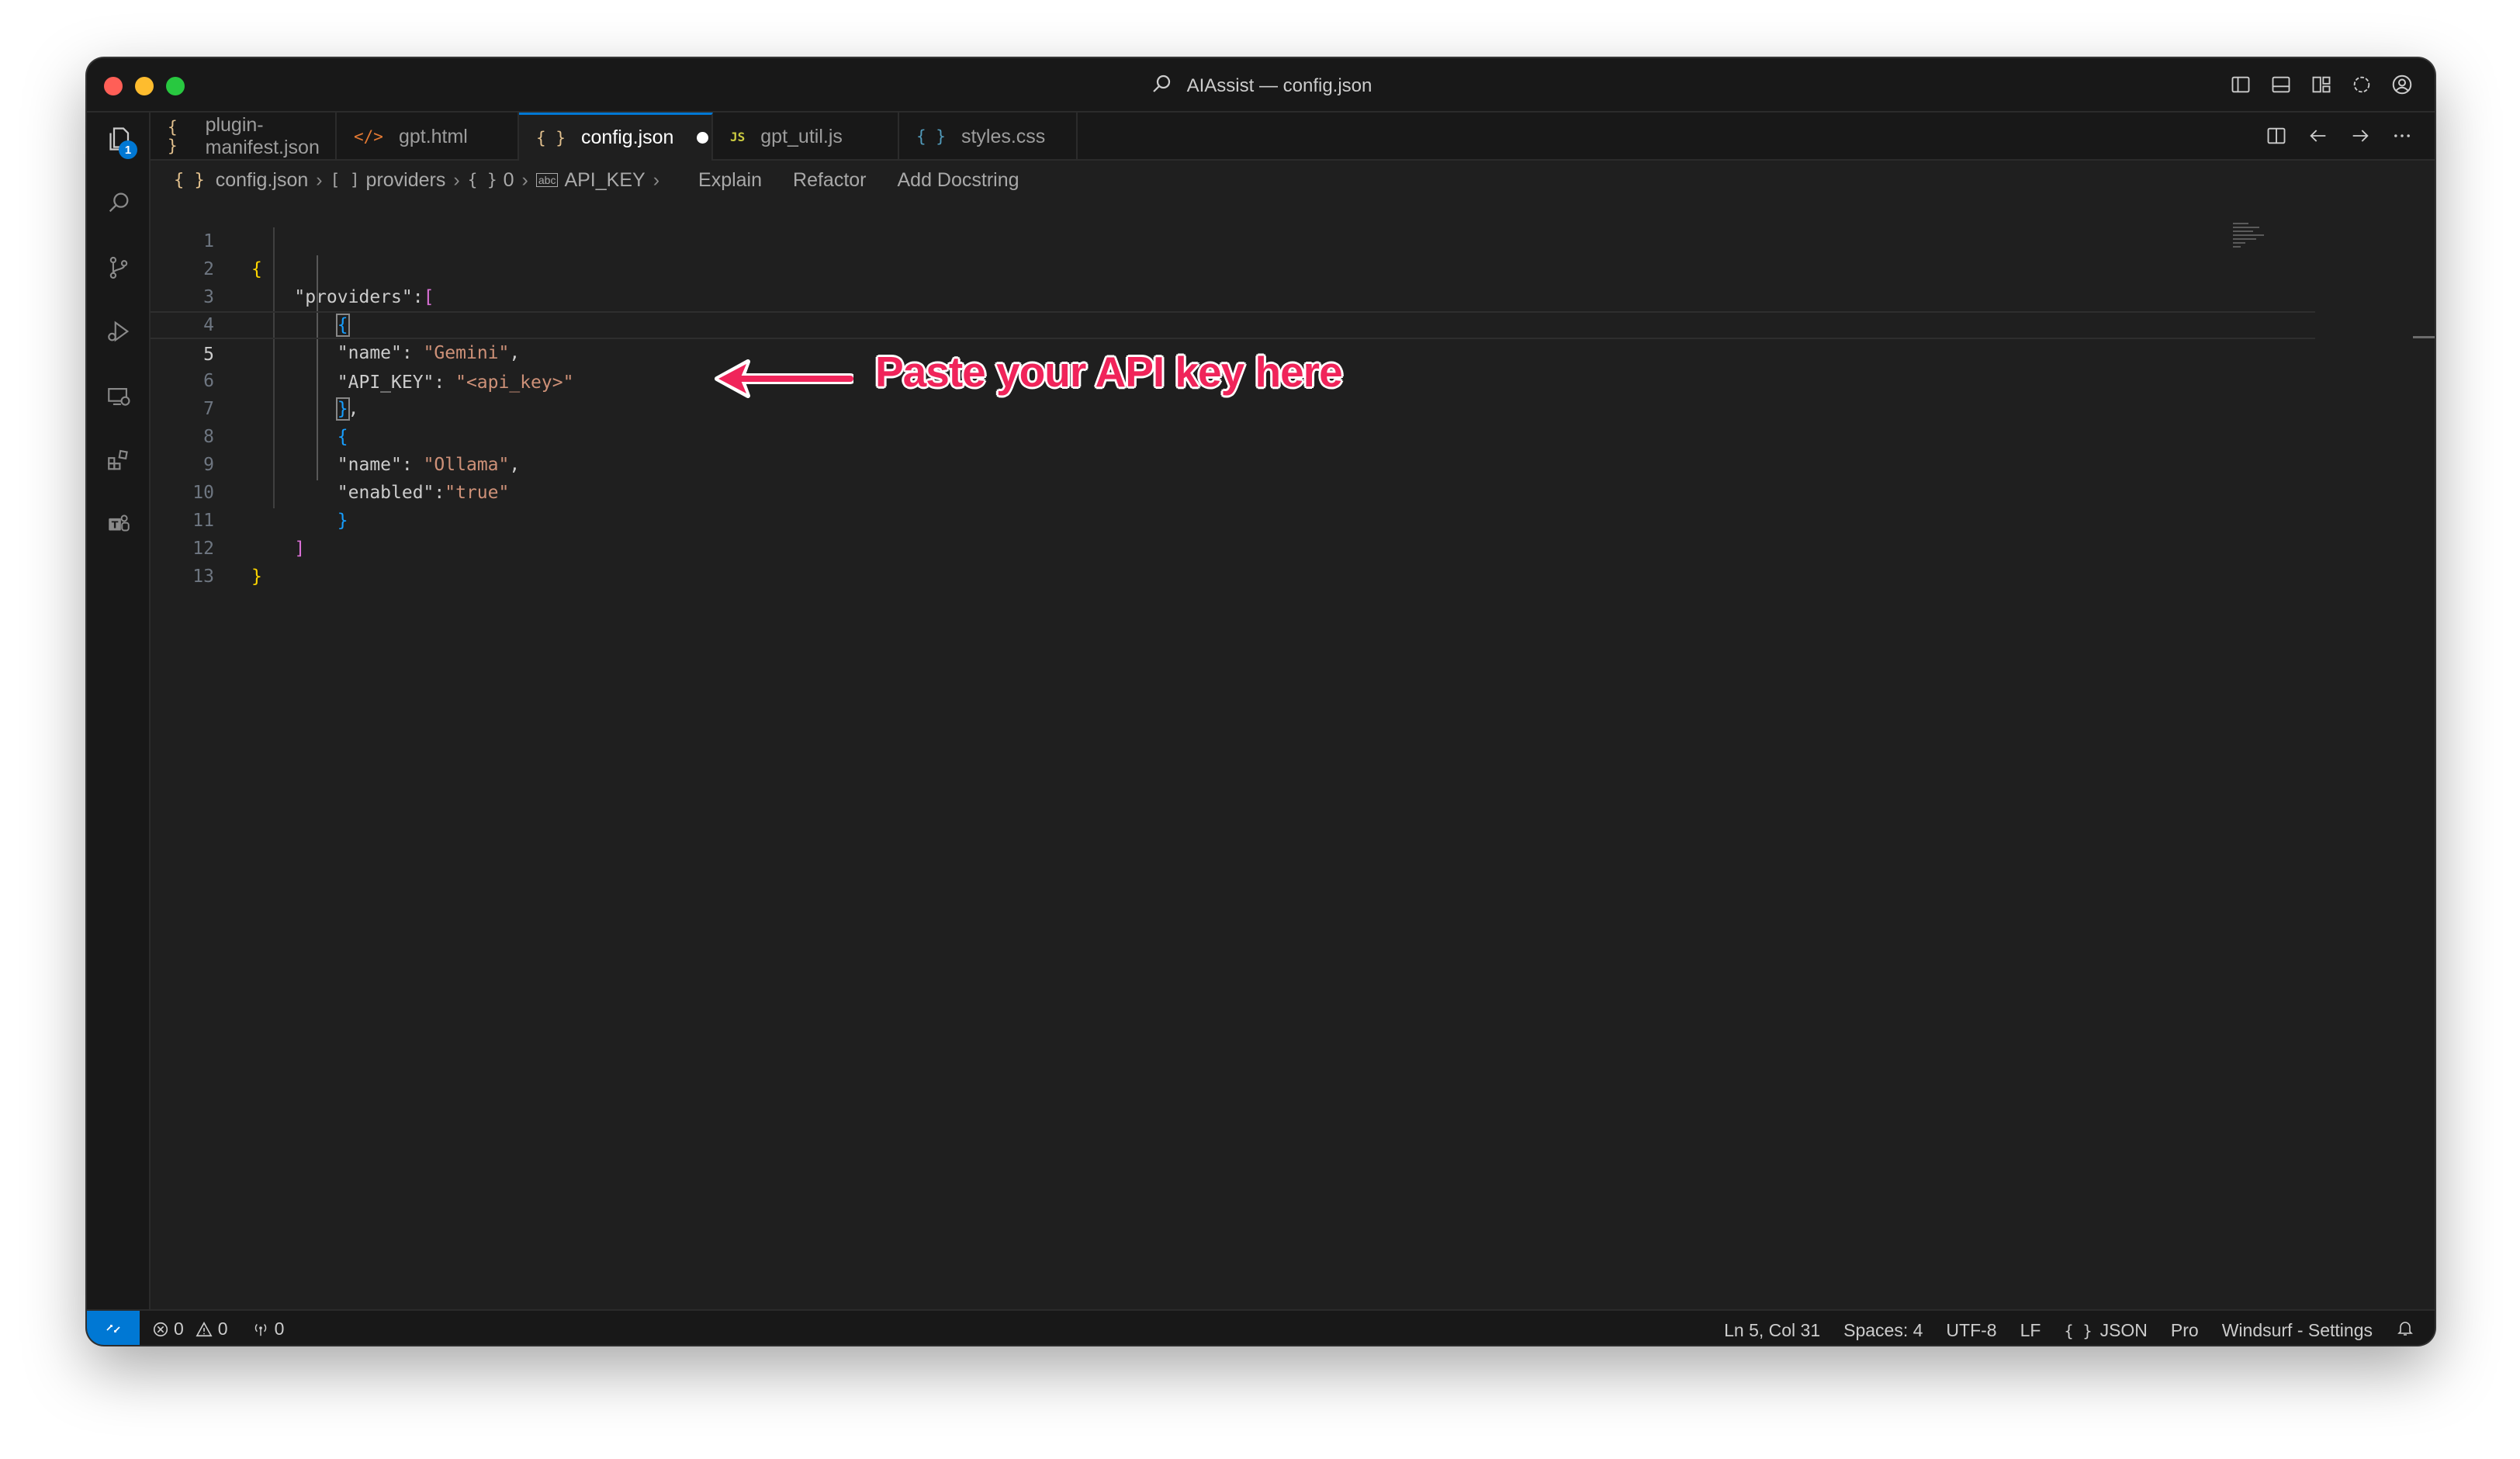 The height and width of the screenshot is (1459, 2520). I want to click on activity-bar: 1 T, so click(119, 711).